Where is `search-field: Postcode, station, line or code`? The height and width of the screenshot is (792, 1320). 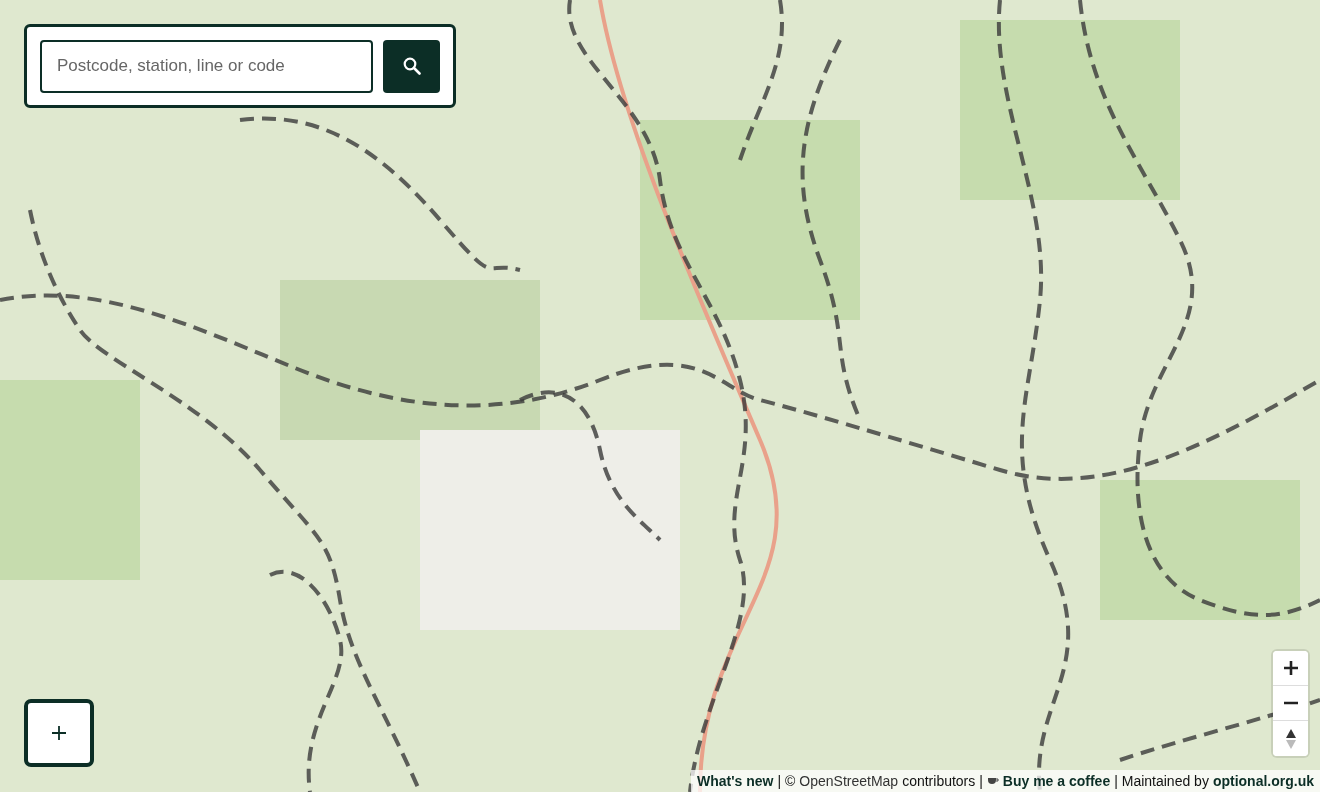 search-field: Postcode, station, line or code is located at coordinates (206, 66).